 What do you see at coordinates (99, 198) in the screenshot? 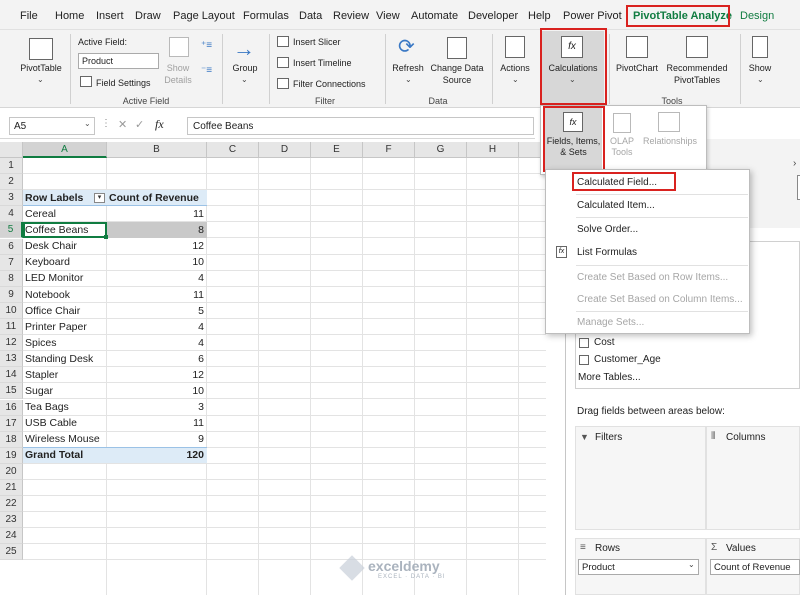
I see `filter-dropdown-icon: ▾` at bounding box center [99, 198].